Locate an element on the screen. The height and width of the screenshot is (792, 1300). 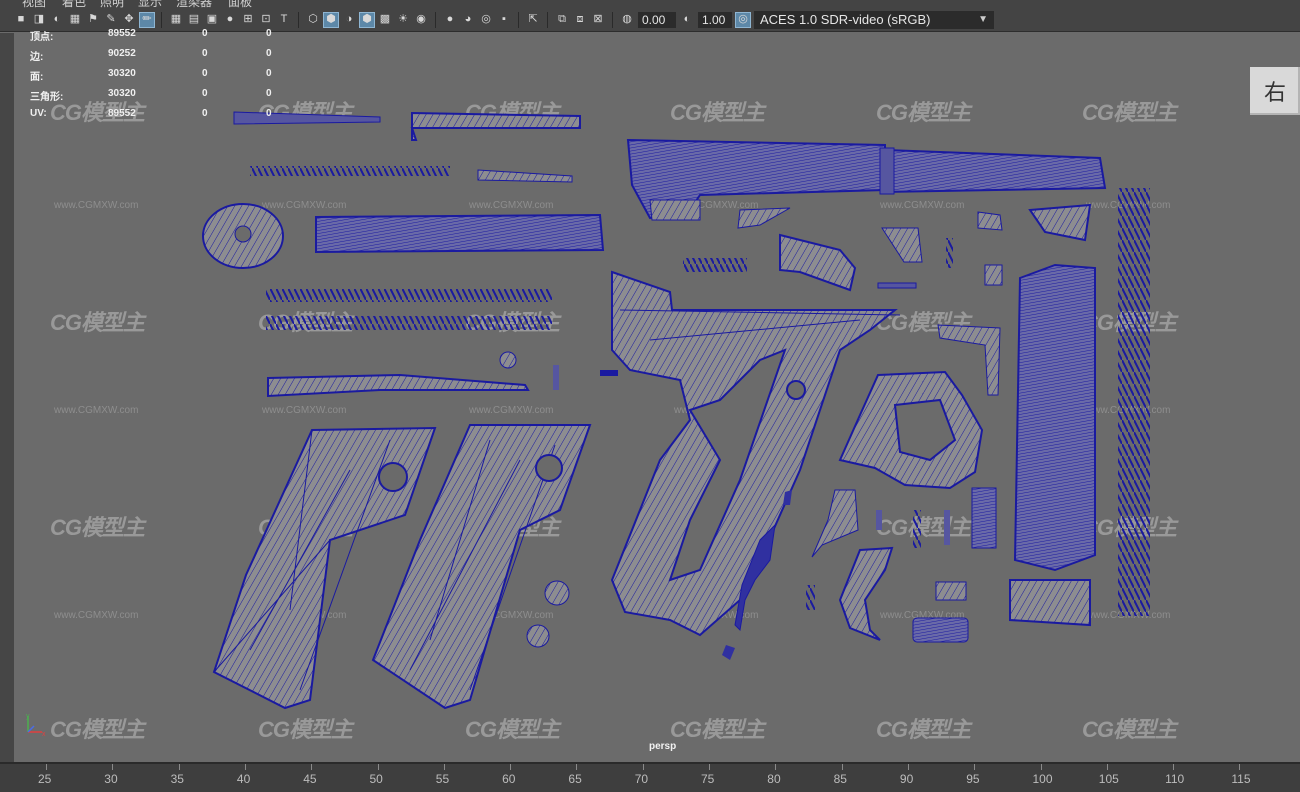
magazine-part is located at coordinates (1052, 445).